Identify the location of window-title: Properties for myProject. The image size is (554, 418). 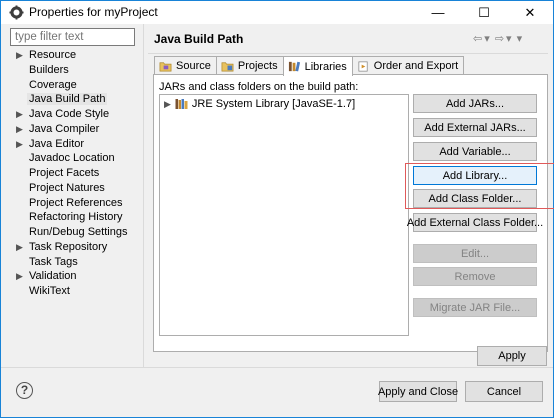
(93, 12).